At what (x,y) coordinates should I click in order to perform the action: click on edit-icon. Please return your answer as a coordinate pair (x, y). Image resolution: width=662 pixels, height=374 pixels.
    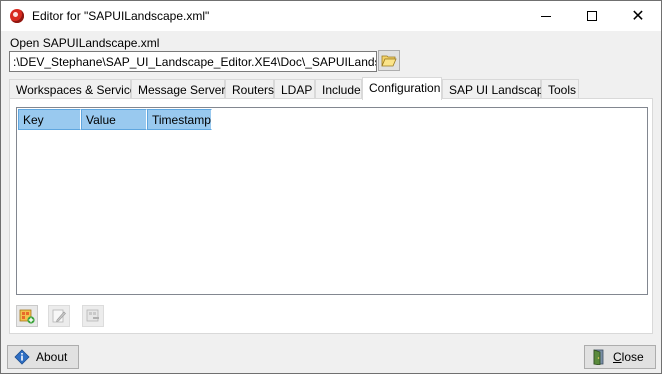
    Looking at the image, I should click on (59, 316).